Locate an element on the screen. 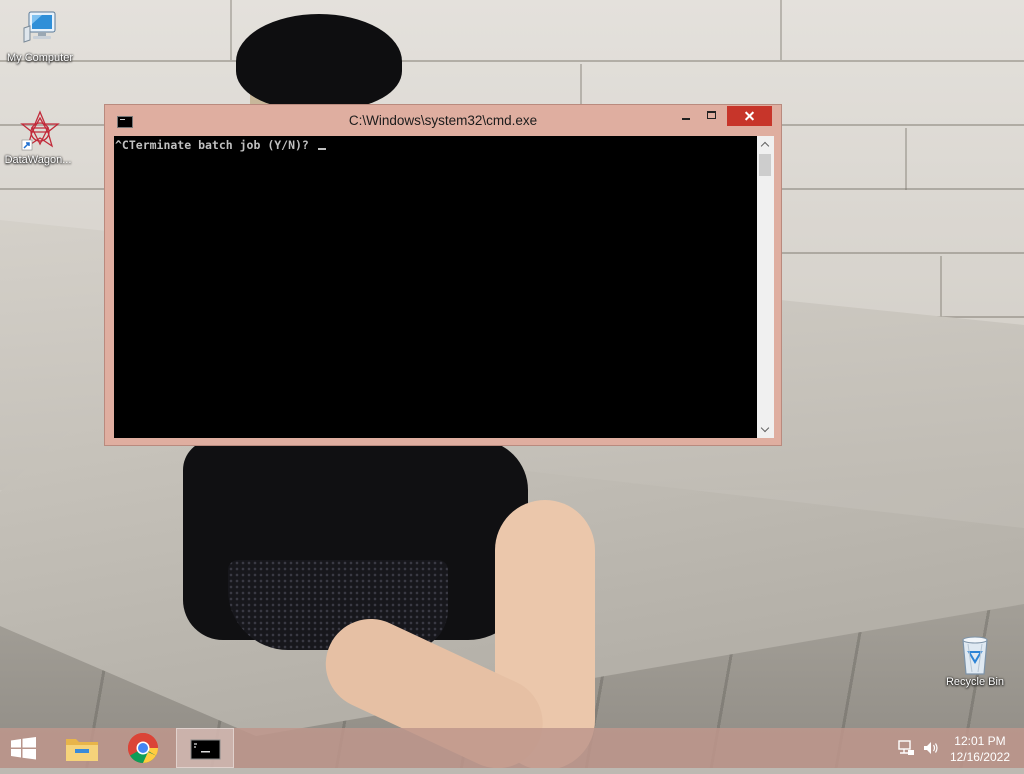  start-button is located at coordinates (24, 748).